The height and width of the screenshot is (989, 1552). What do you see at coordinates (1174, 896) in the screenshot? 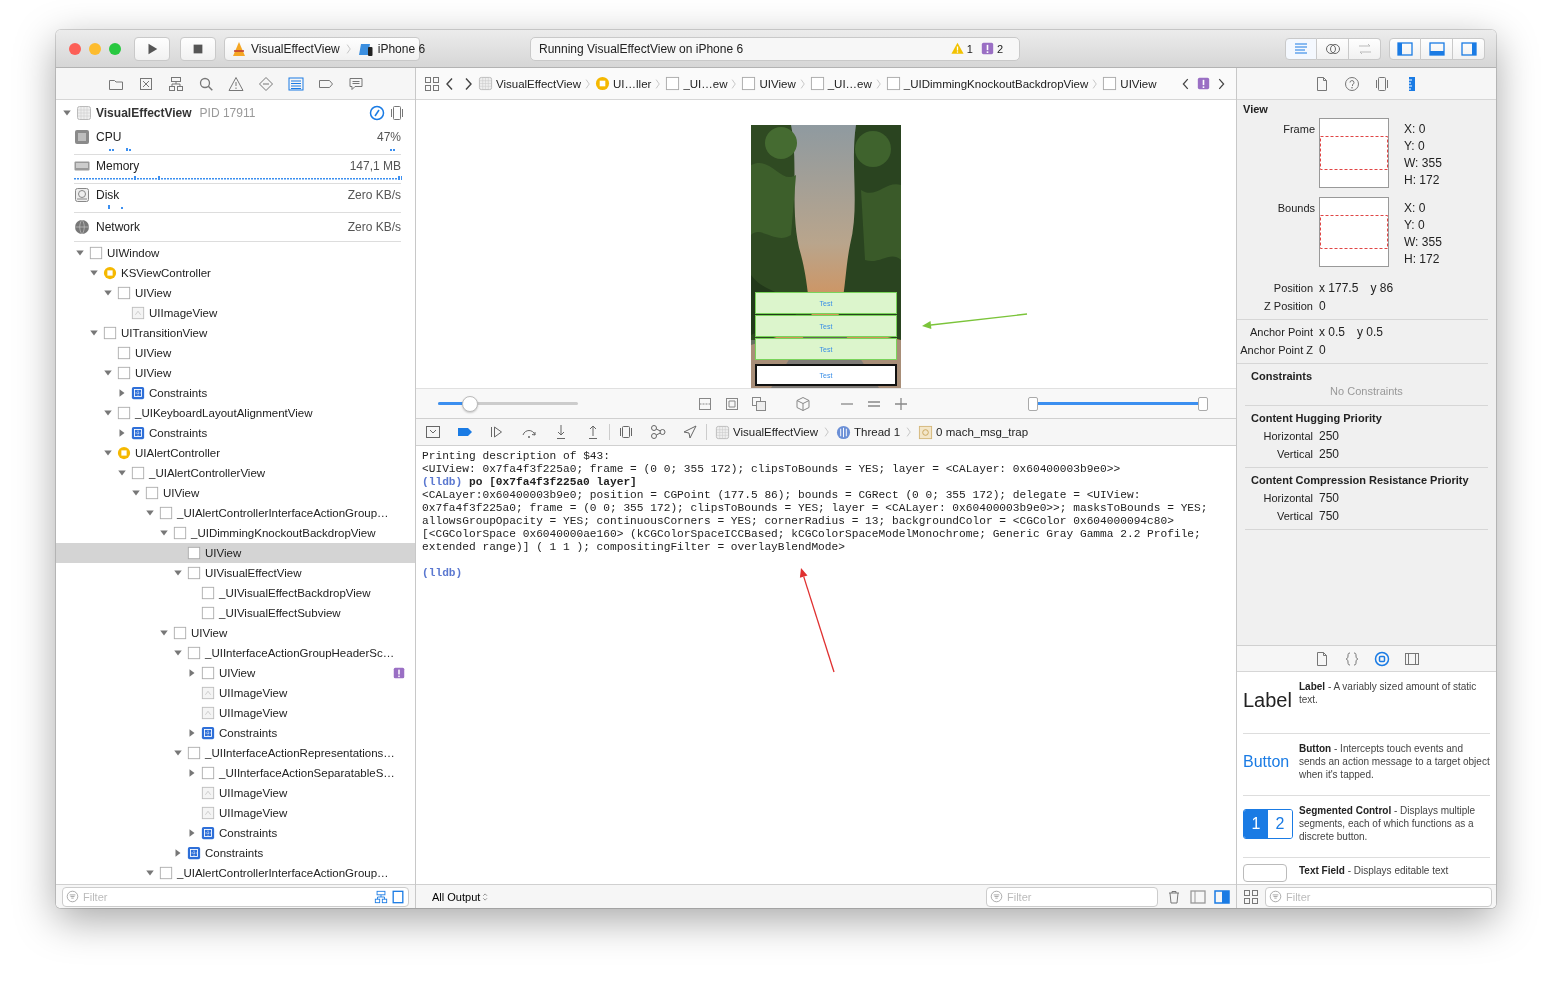
I see `trash-icon` at bounding box center [1174, 896].